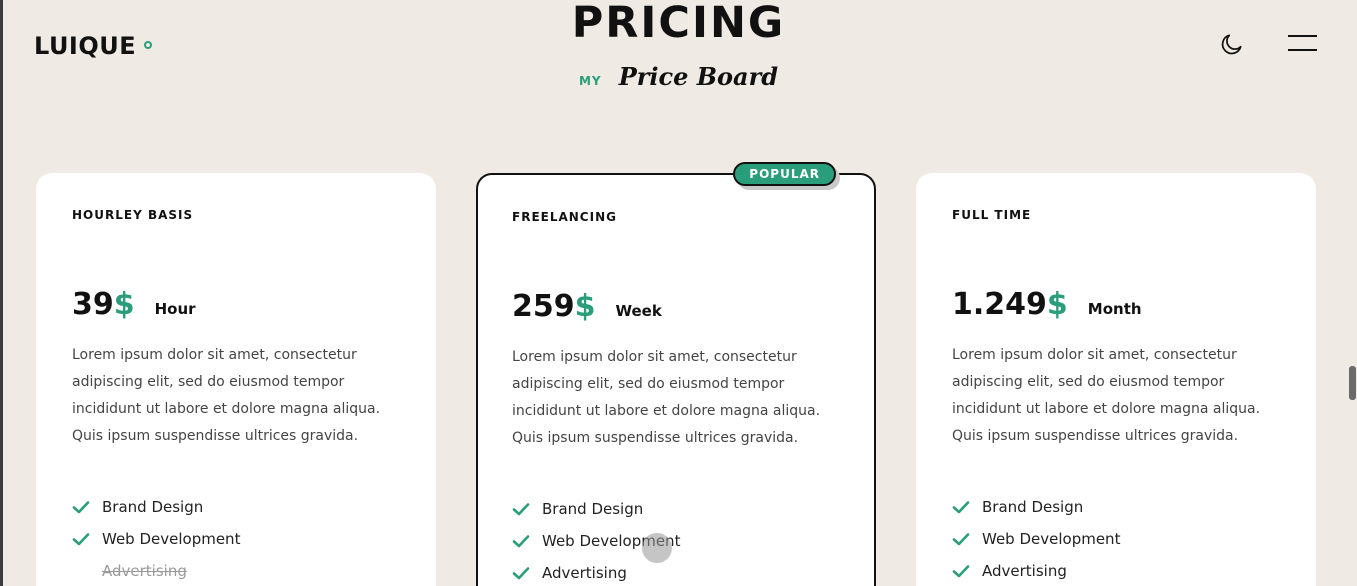 This screenshot has width=1357, height=586. What do you see at coordinates (992, 215) in the screenshot?
I see `plan-name: FULL TIME` at bounding box center [992, 215].